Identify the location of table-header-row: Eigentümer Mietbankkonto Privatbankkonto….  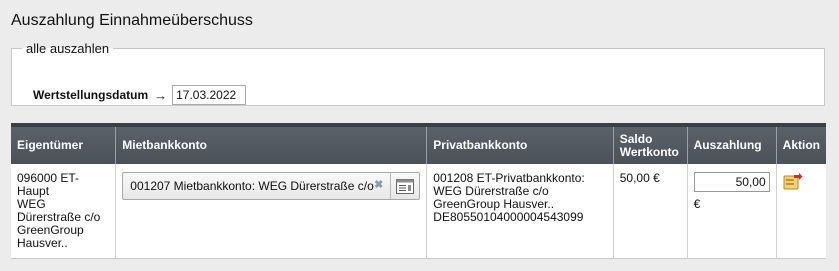
(418, 143).